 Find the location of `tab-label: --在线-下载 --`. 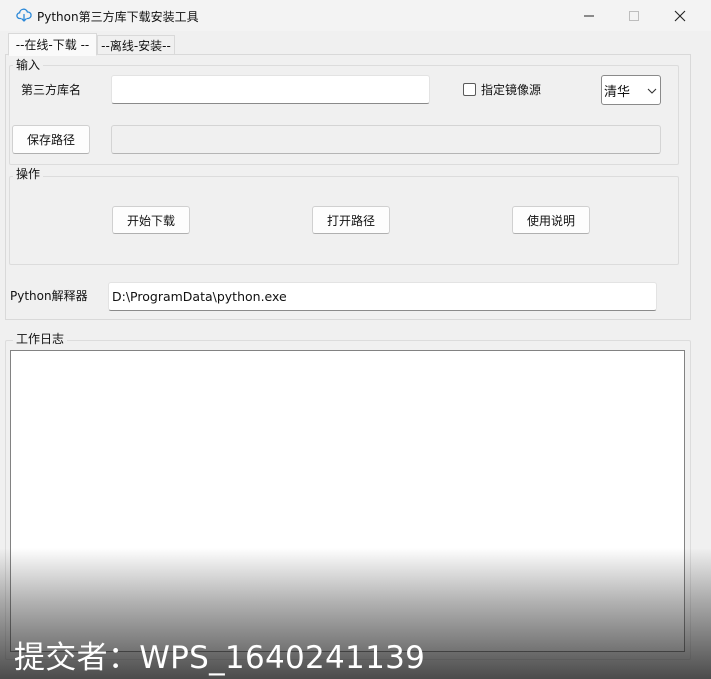

tab-label: --在线-下载 -- is located at coordinates (52, 45).